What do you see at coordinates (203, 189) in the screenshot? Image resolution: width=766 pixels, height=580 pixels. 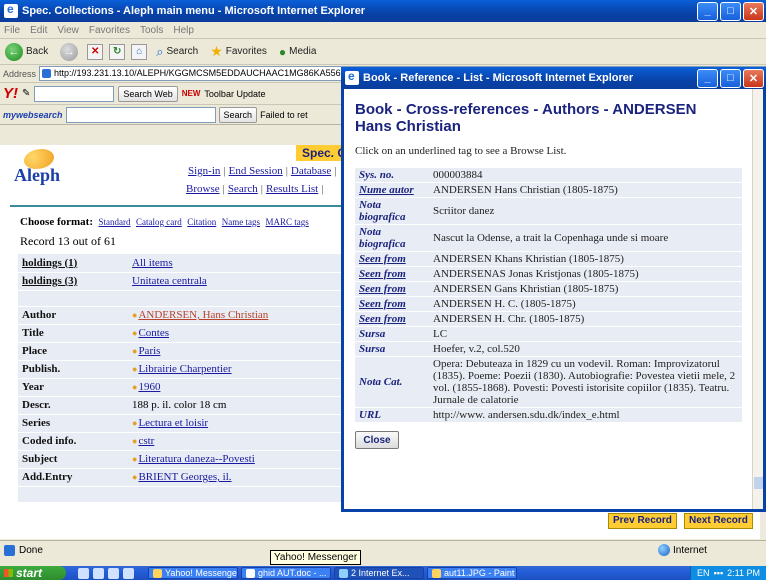 I see `browse-link: Browse` at bounding box center [203, 189].